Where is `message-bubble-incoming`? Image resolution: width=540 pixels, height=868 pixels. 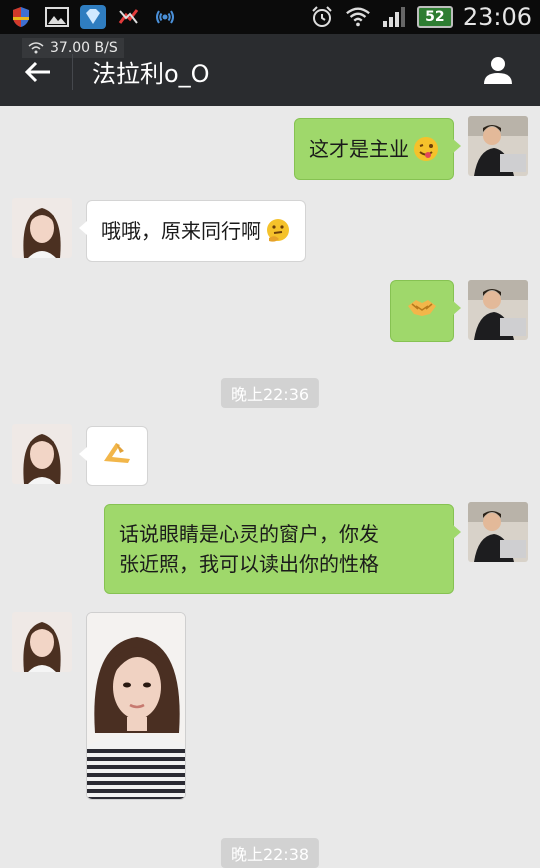 message-bubble-incoming is located at coordinates (113, 456).